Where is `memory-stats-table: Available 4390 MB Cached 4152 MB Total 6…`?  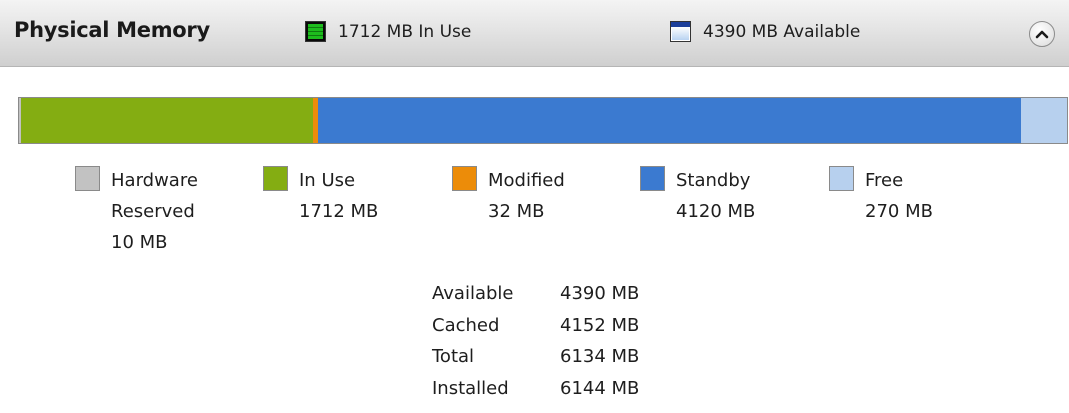 memory-stats-table: Available 4390 MB Cached 4152 MB Total 6… is located at coordinates (535, 341).